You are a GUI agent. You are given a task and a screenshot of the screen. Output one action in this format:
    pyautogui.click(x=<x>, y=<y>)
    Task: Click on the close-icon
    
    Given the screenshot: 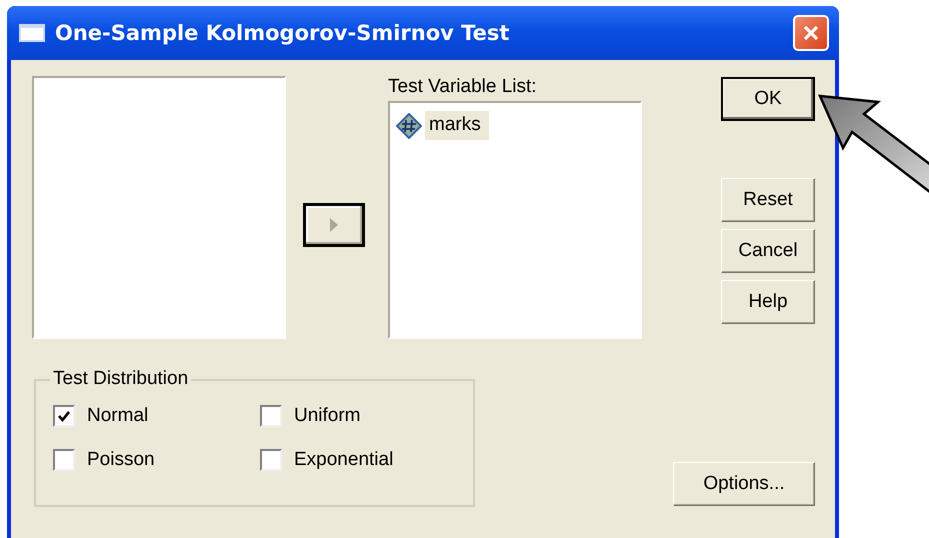 What is the action you would take?
    pyautogui.click(x=811, y=33)
    